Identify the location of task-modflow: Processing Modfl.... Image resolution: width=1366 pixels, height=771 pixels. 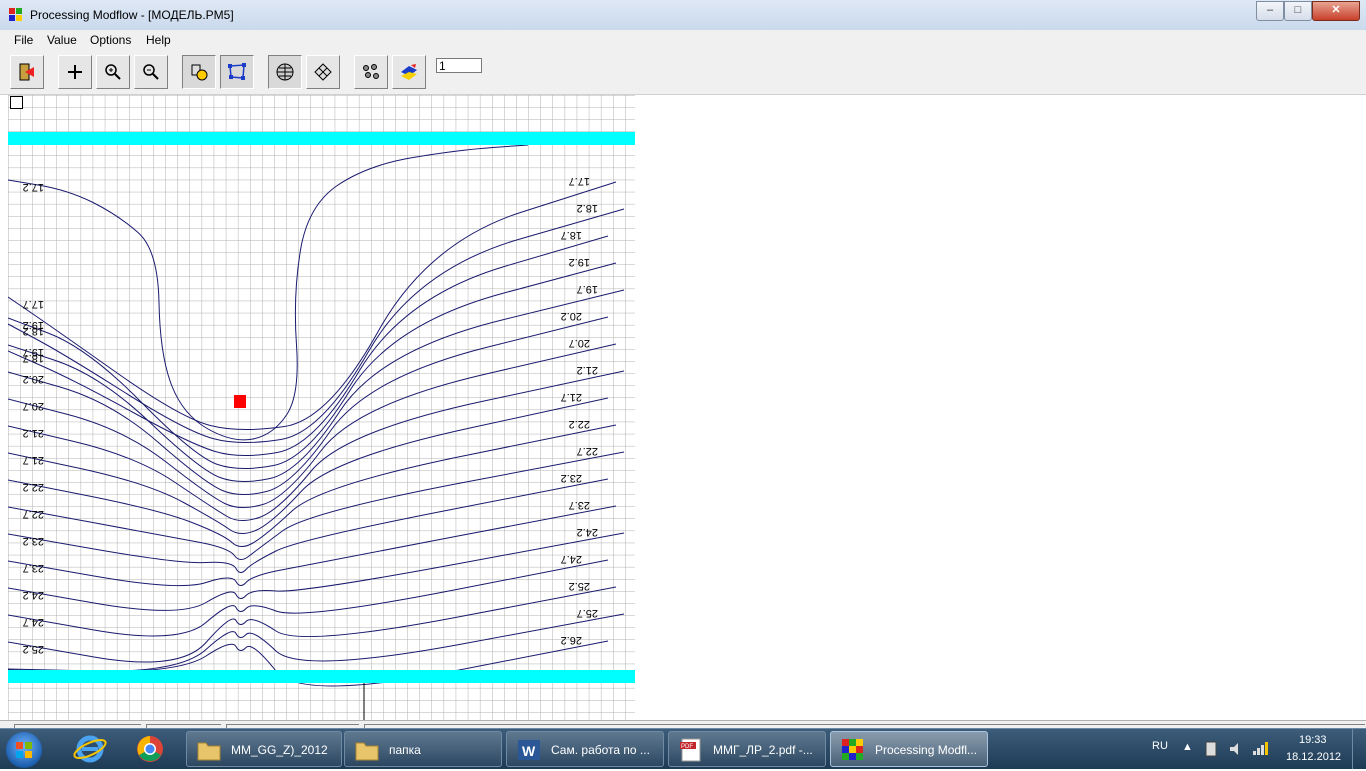
(909, 749).